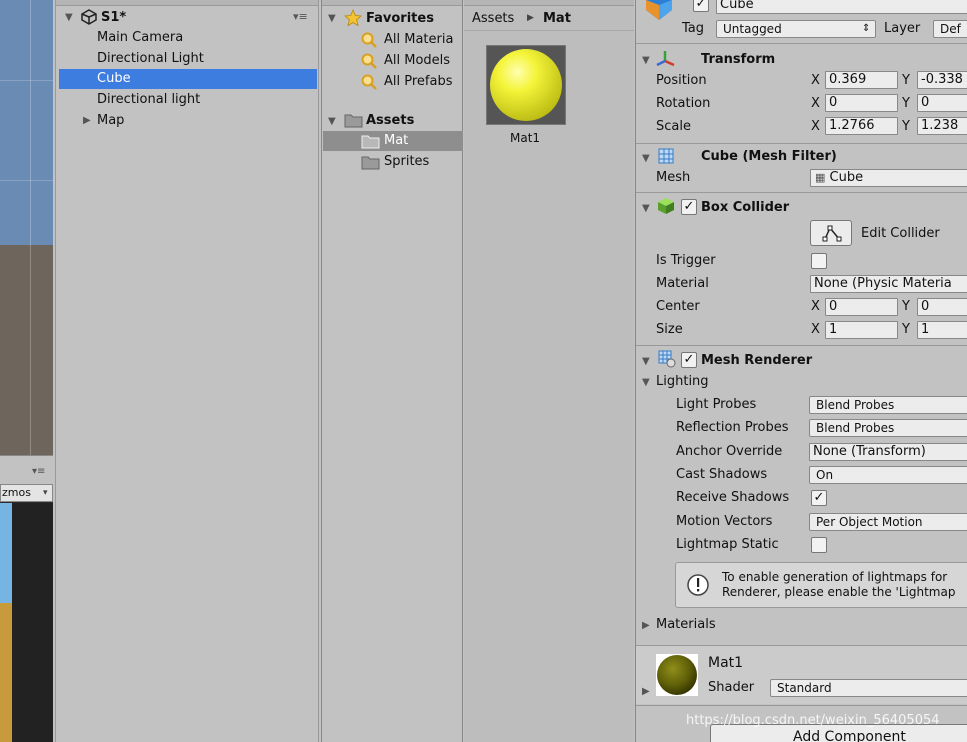 Image resolution: width=967 pixels, height=742 pixels. Describe the element at coordinates (861, 103) in the screenshot. I see `rotation-x-field: 0` at that location.